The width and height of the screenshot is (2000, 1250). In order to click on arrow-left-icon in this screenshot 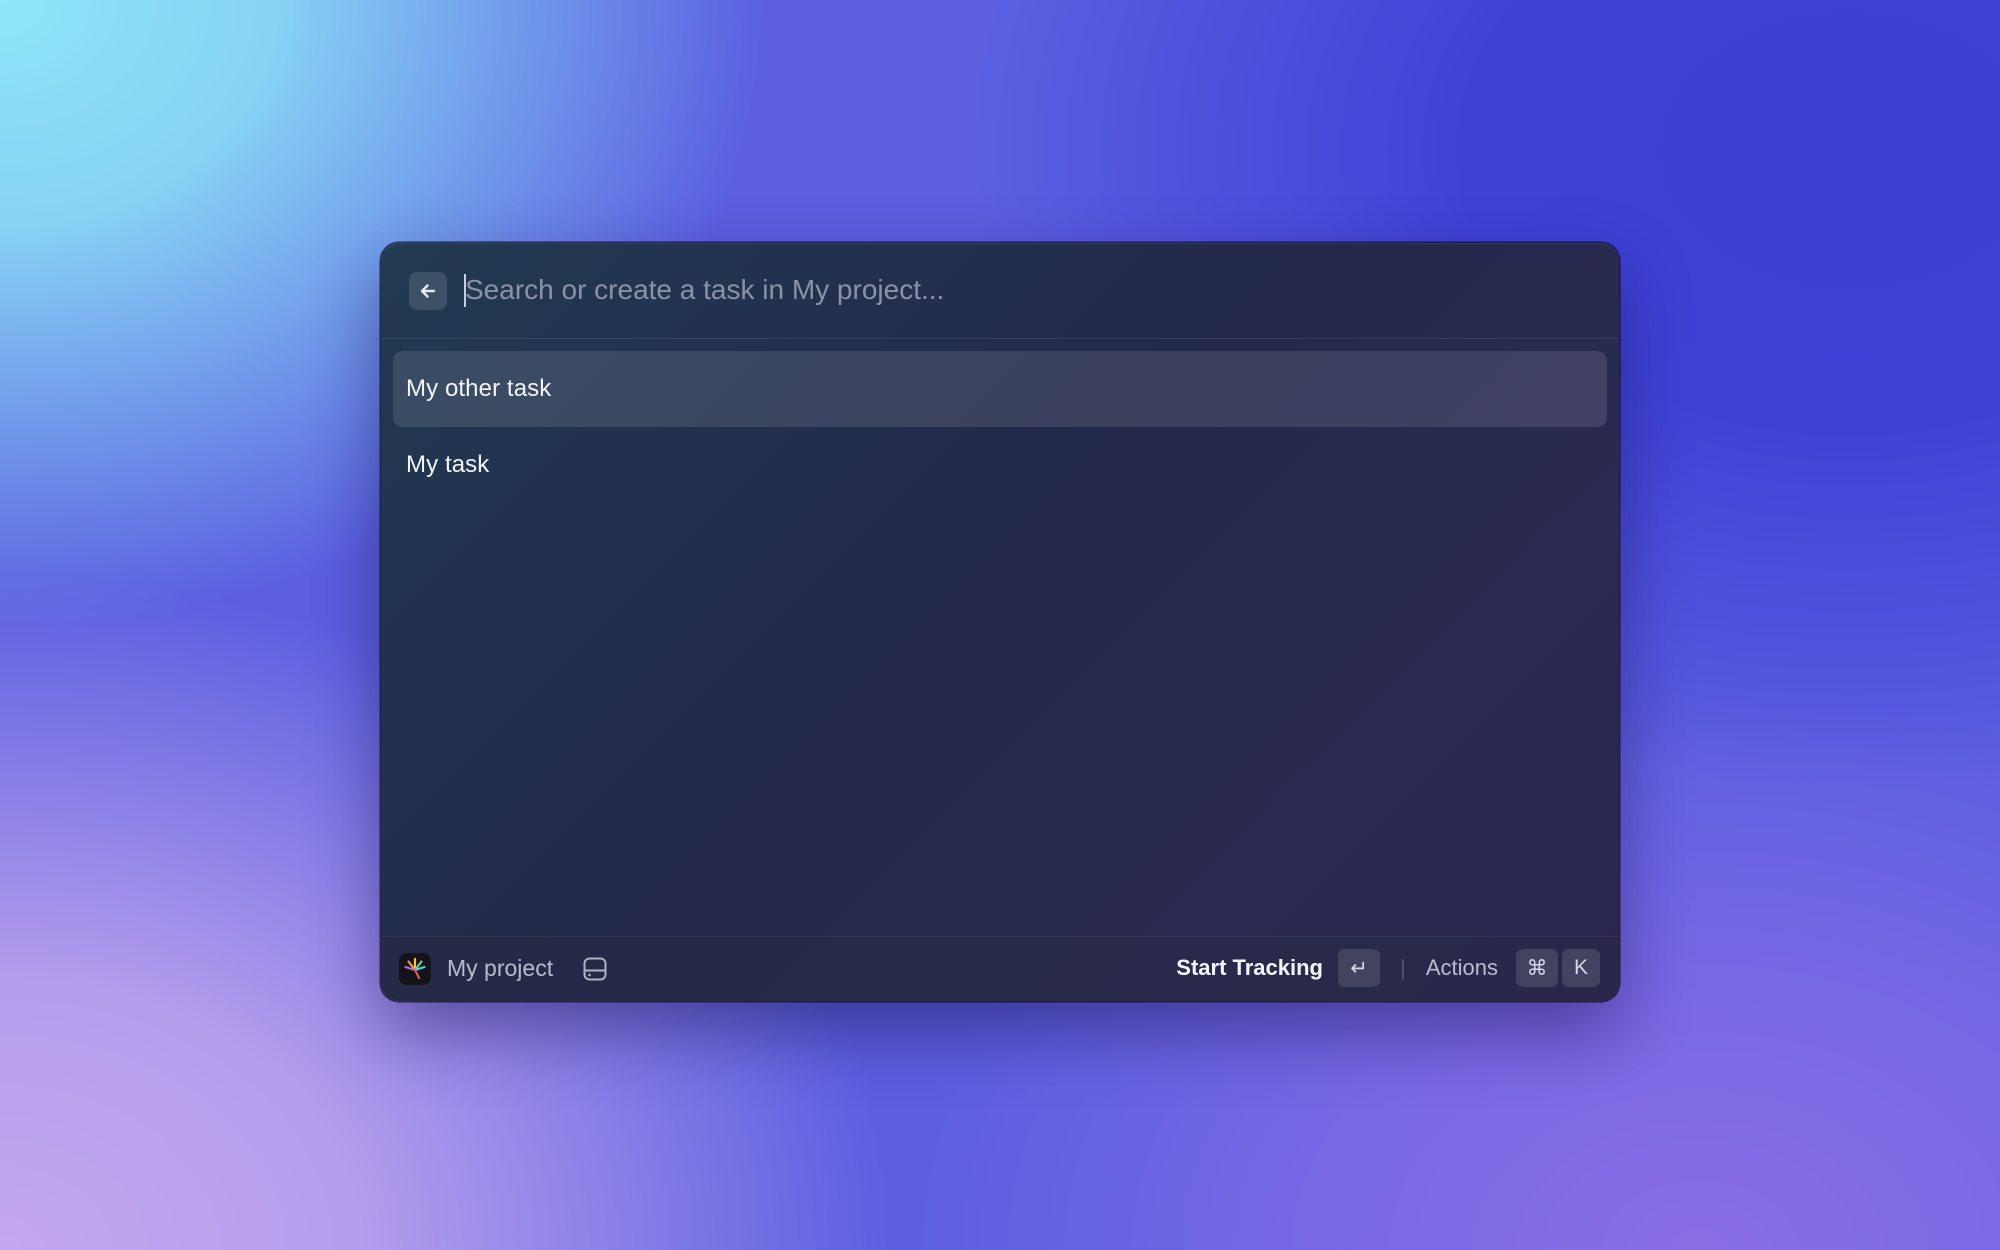, I will do `click(428, 291)`.